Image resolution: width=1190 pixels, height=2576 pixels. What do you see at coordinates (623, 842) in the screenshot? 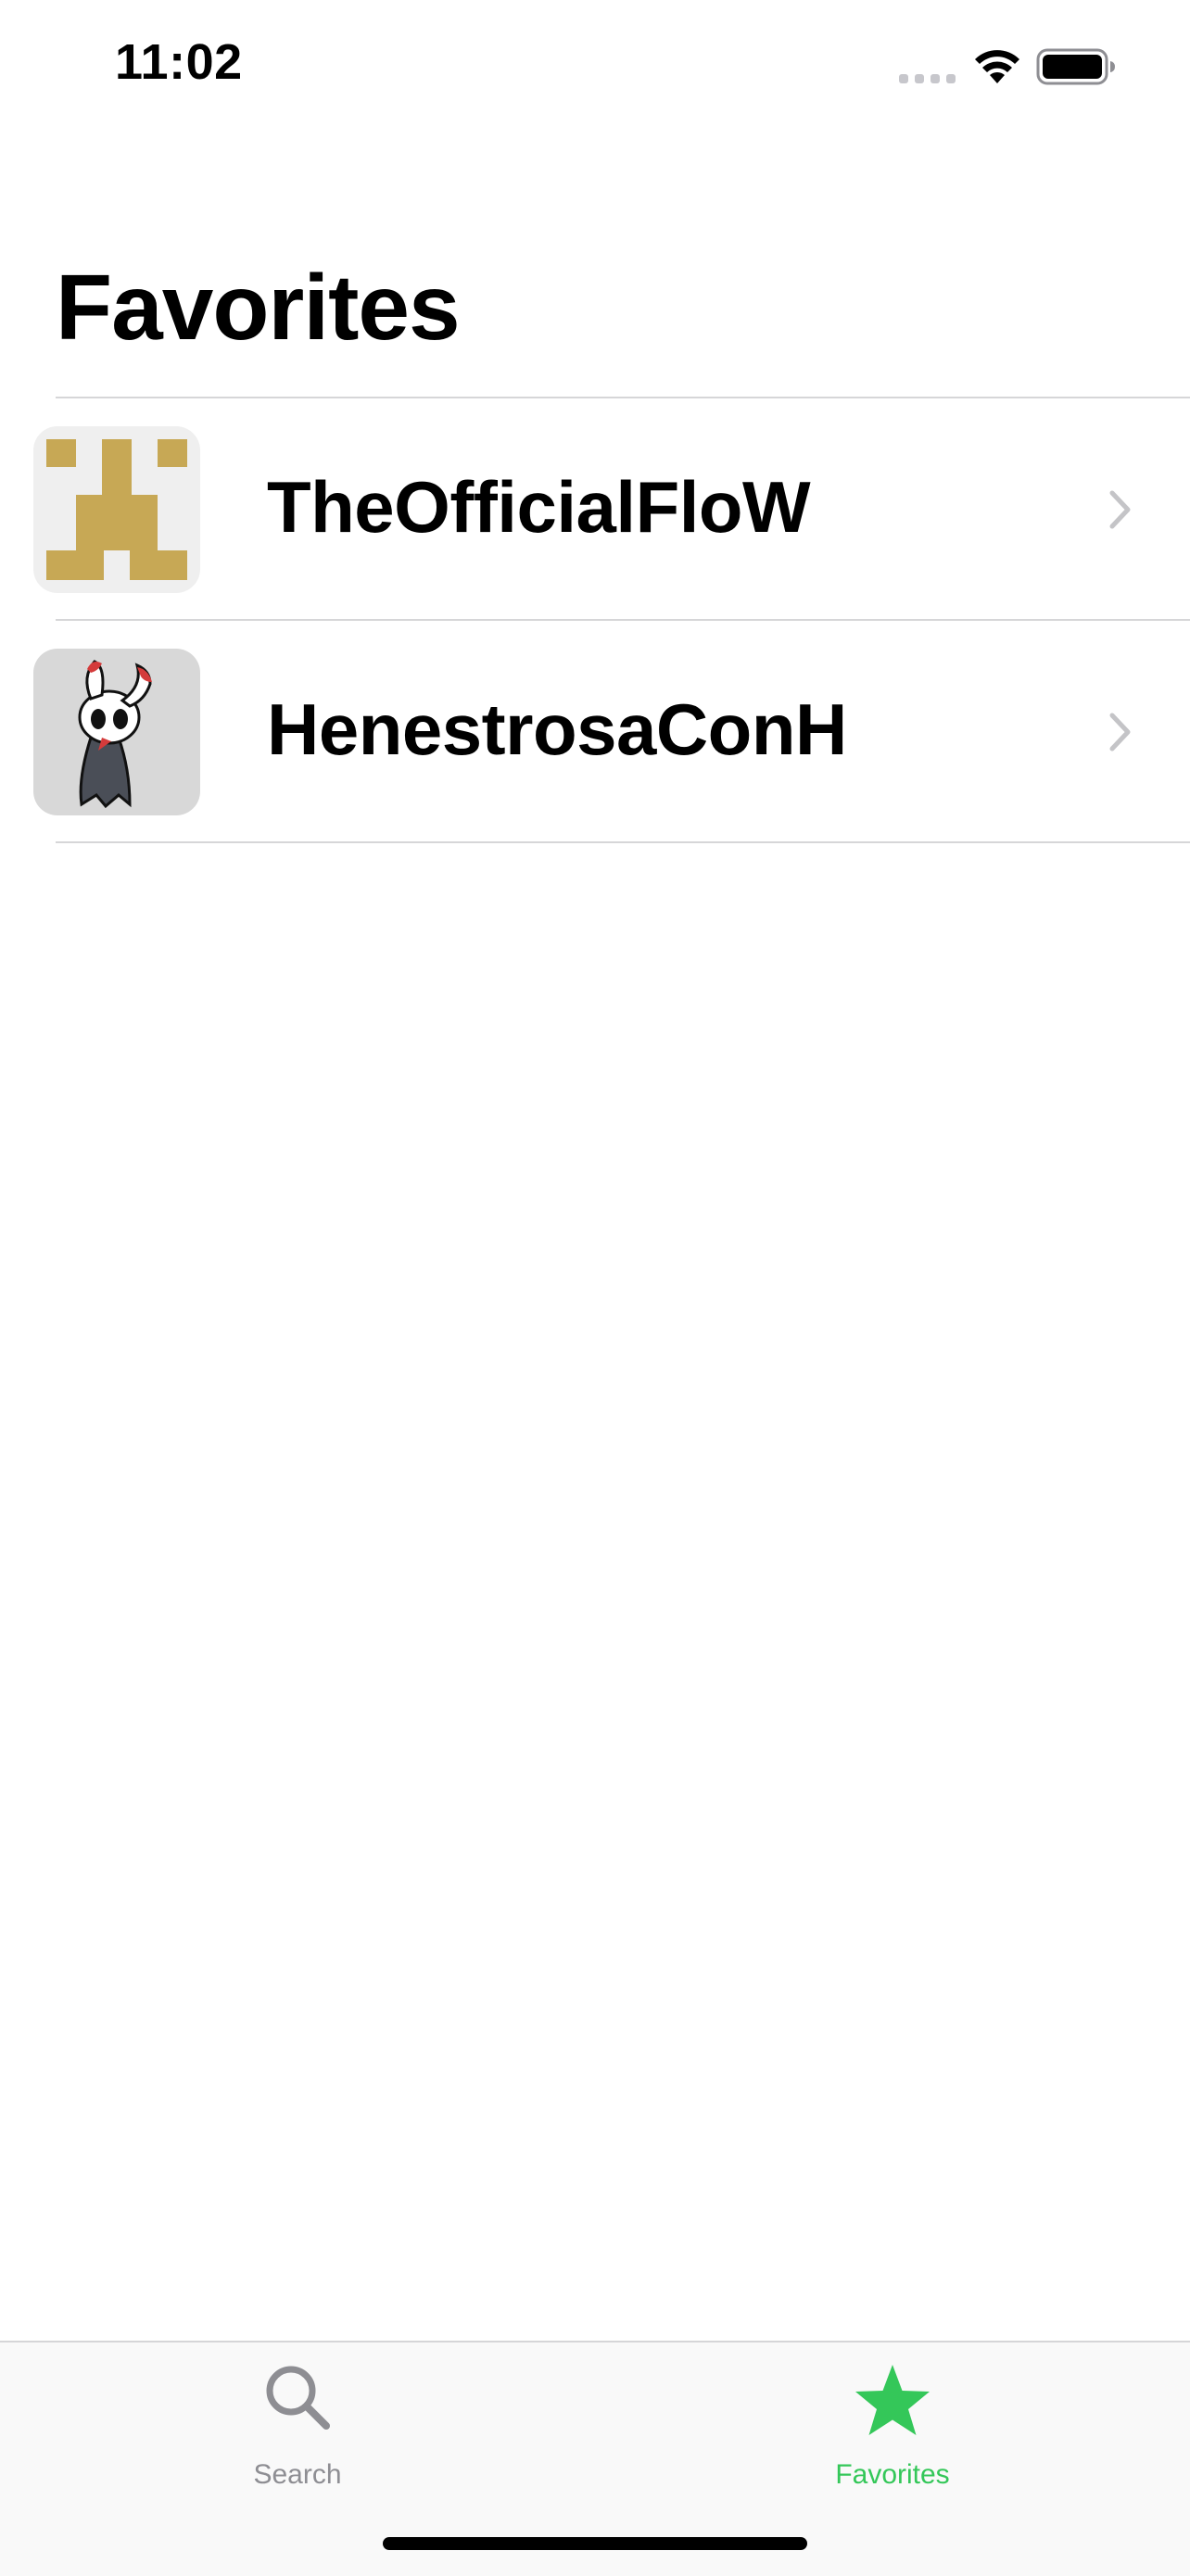
I see `list-separator` at bounding box center [623, 842].